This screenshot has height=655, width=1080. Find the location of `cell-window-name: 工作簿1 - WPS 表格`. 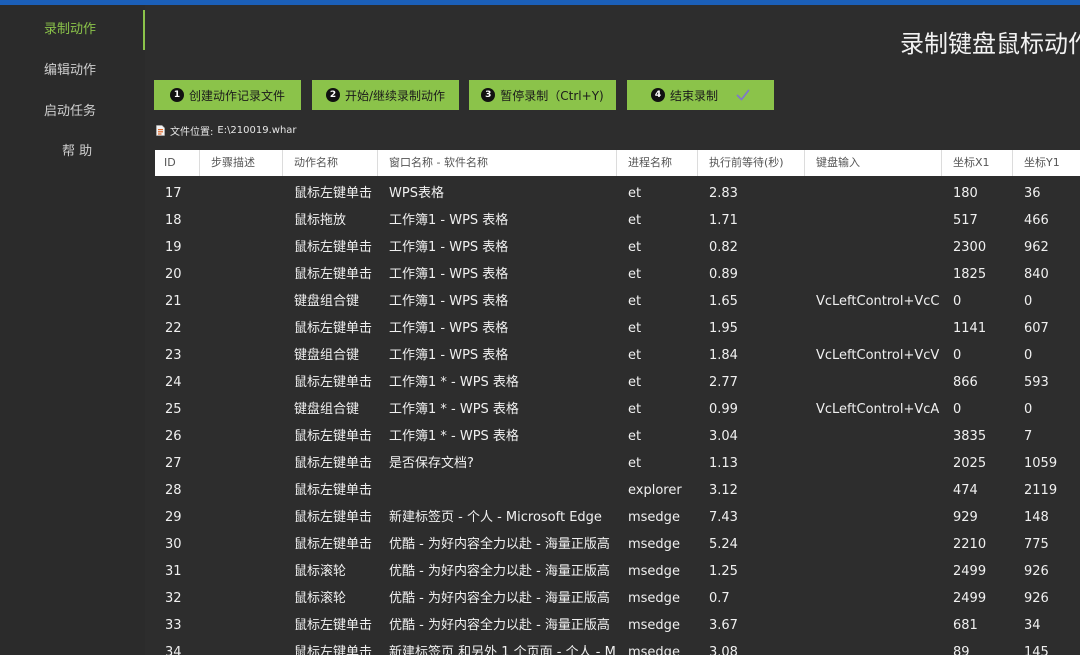

cell-window-name: 工作簿1 - WPS 表格 is located at coordinates (449, 220).